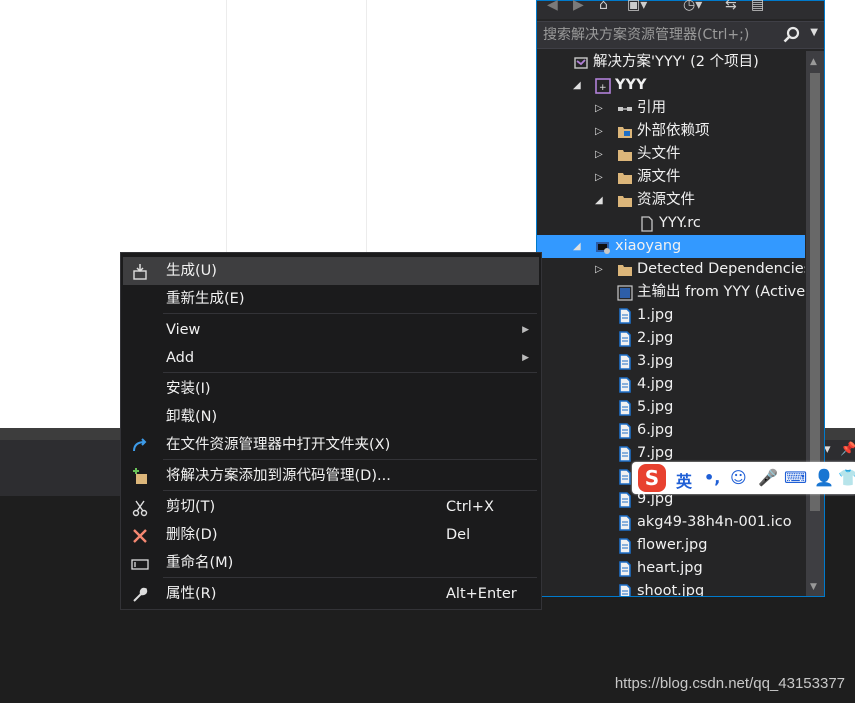 The width and height of the screenshot is (855, 703). Describe the element at coordinates (331, 445) in the screenshot. I see `menu-item: 在文件资源管理器中打开文件夹(X)` at that location.